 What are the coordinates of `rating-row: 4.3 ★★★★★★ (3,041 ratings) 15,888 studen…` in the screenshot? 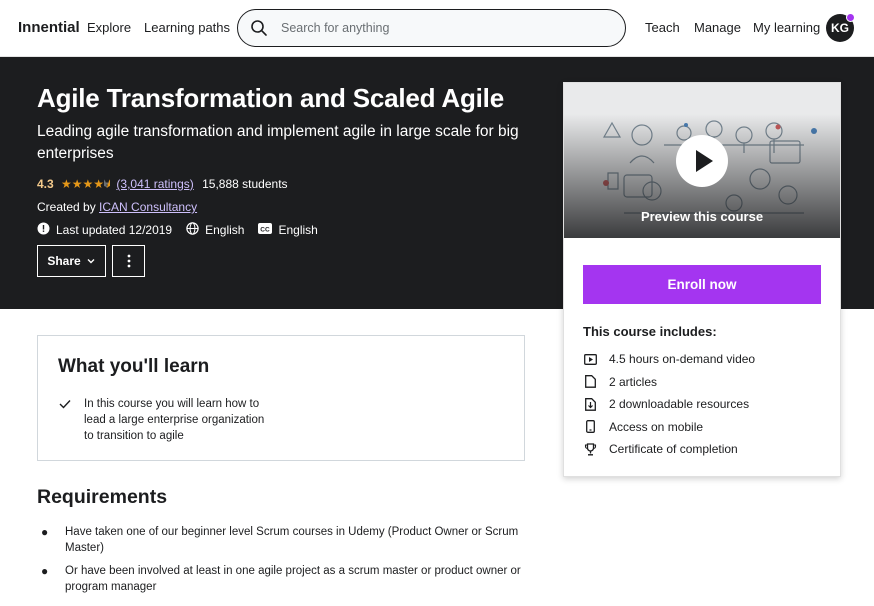 It's located at (162, 184).